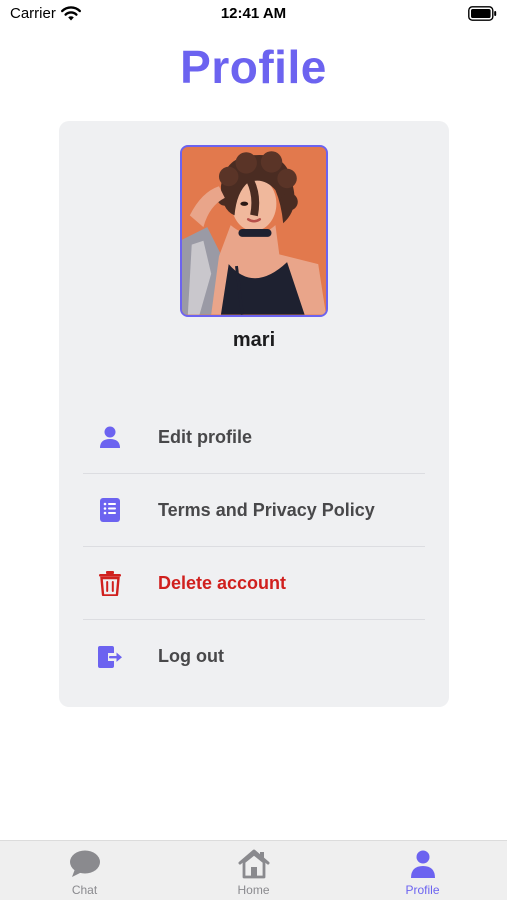 The width and height of the screenshot is (507, 900). What do you see at coordinates (254, 656) in the screenshot?
I see `log-out-button: Log out` at bounding box center [254, 656].